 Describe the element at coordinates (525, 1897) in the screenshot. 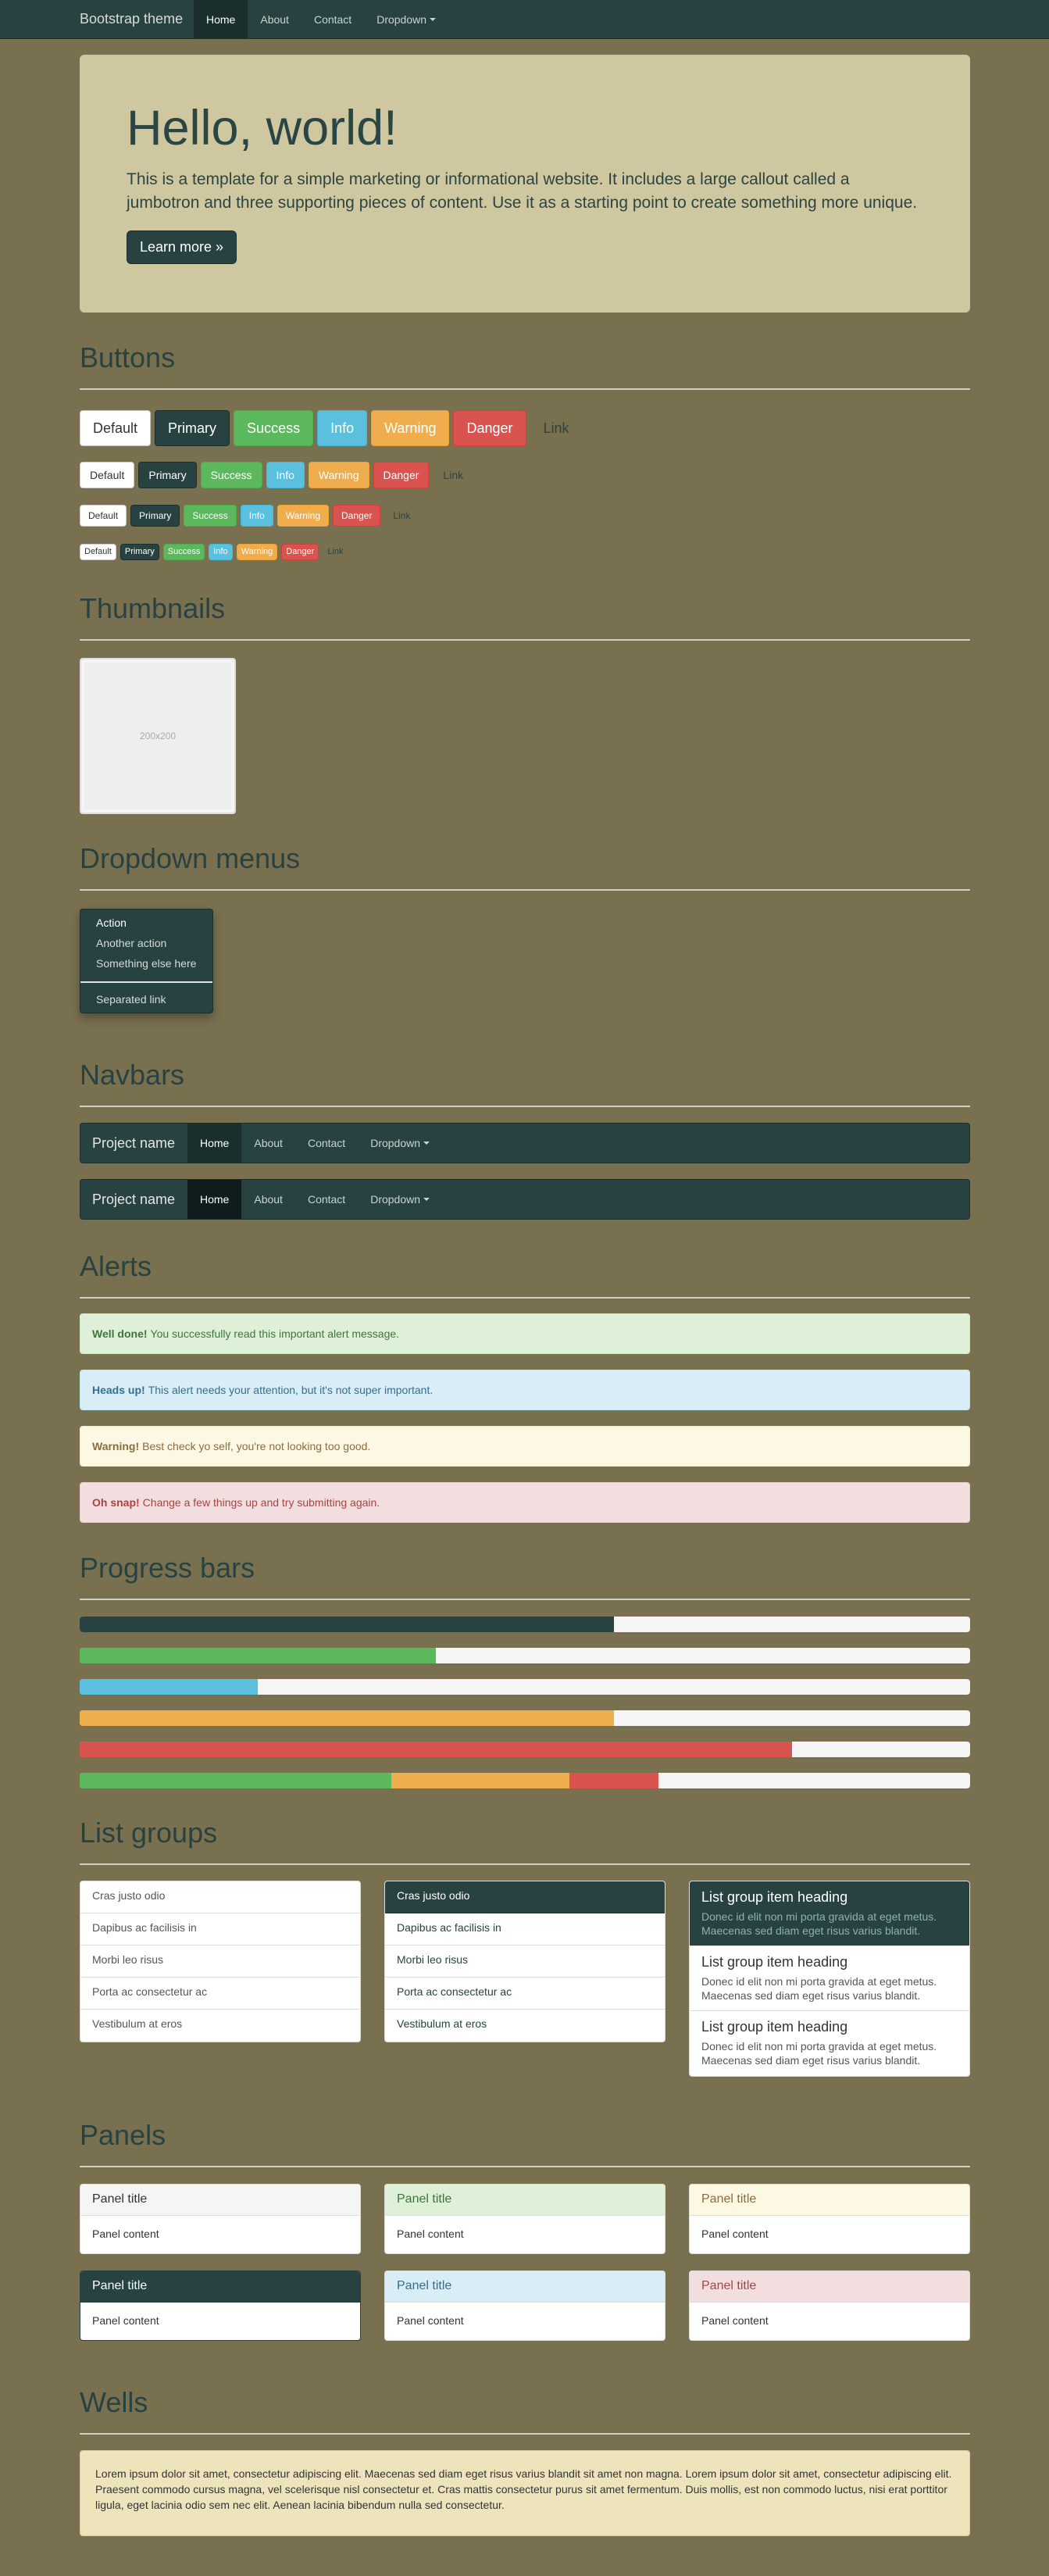

I see `list-item-active: Cras justo odio` at that location.